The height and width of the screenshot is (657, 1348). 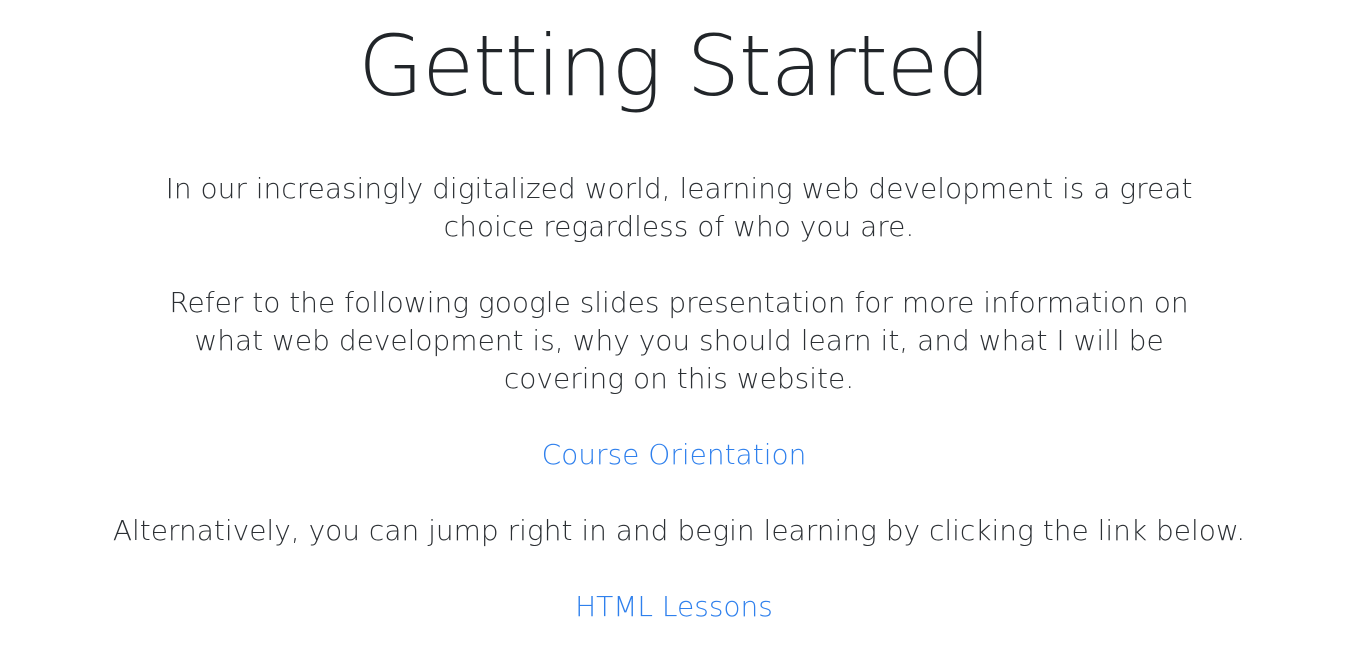 I want to click on html-lessons-link: HTML Lessons, so click(x=674, y=606).